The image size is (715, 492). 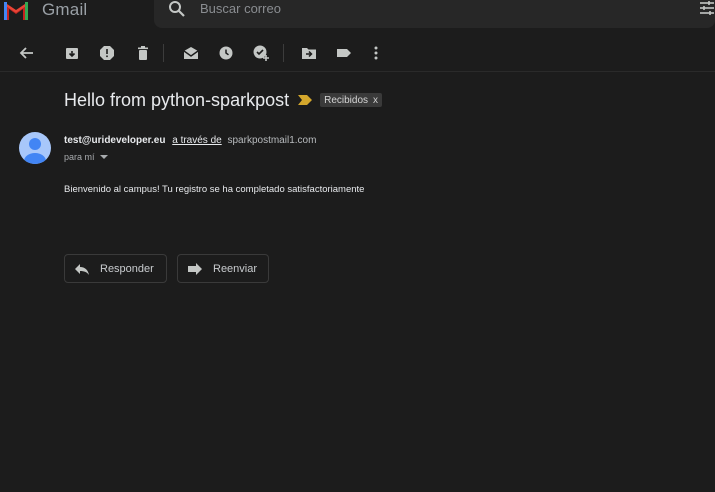 I want to click on forward-button: Reenviar, so click(x=223, y=268).